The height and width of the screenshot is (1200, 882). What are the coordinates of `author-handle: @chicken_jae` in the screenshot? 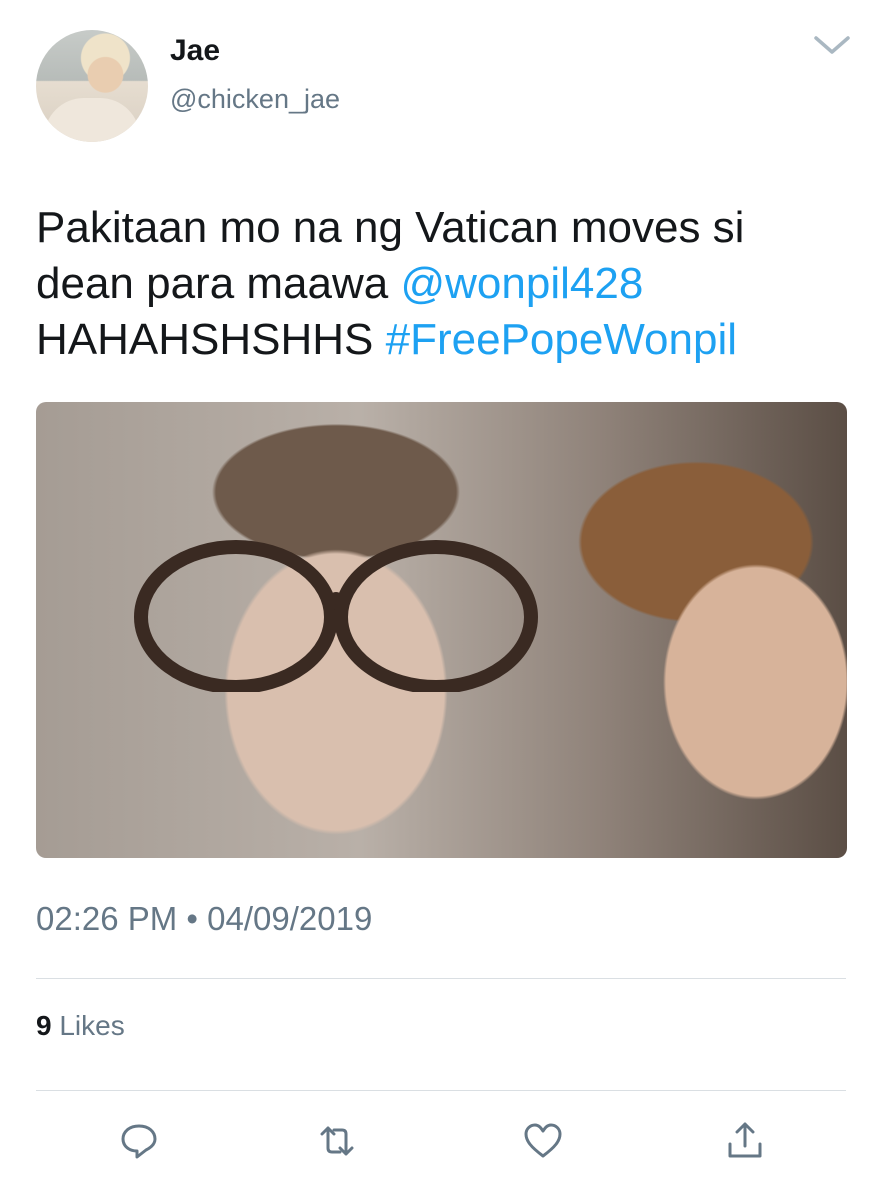 It's located at (255, 99).